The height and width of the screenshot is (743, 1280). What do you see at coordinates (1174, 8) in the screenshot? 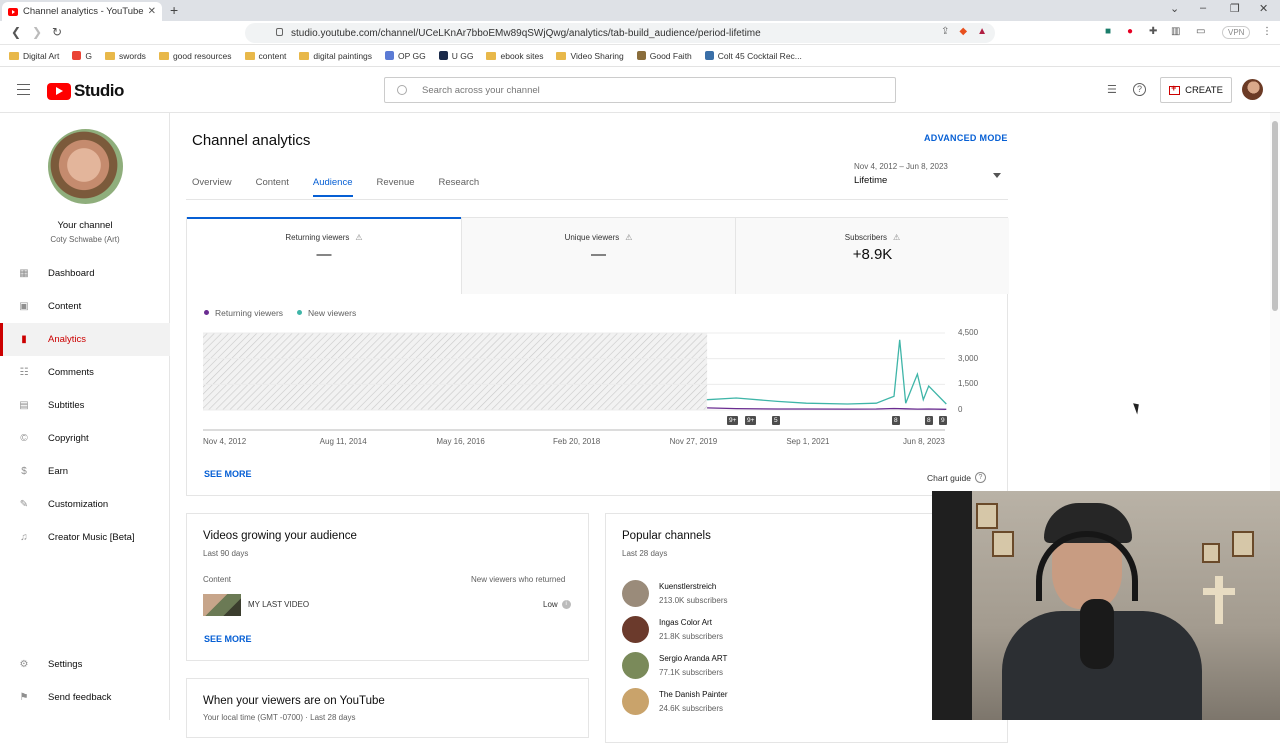
I see `chevron-down-icon: ⌄` at bounding box center [1174, 8].